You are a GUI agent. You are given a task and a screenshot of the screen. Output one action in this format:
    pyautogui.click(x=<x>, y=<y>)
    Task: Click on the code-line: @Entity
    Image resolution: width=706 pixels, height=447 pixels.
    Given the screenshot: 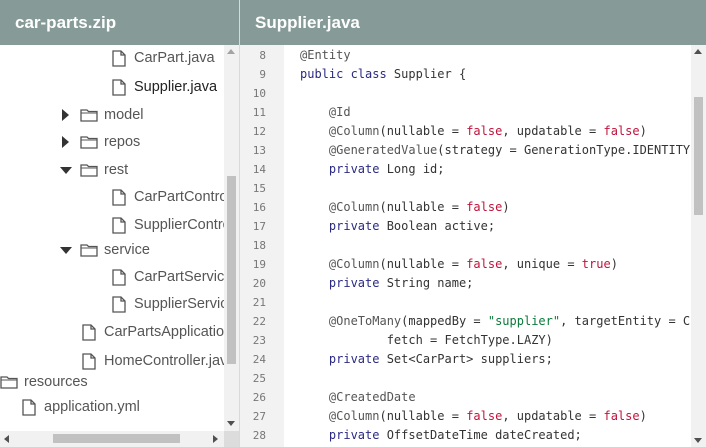 What is the action you would take?
    pyautogui.click(x=325, y=55)
    